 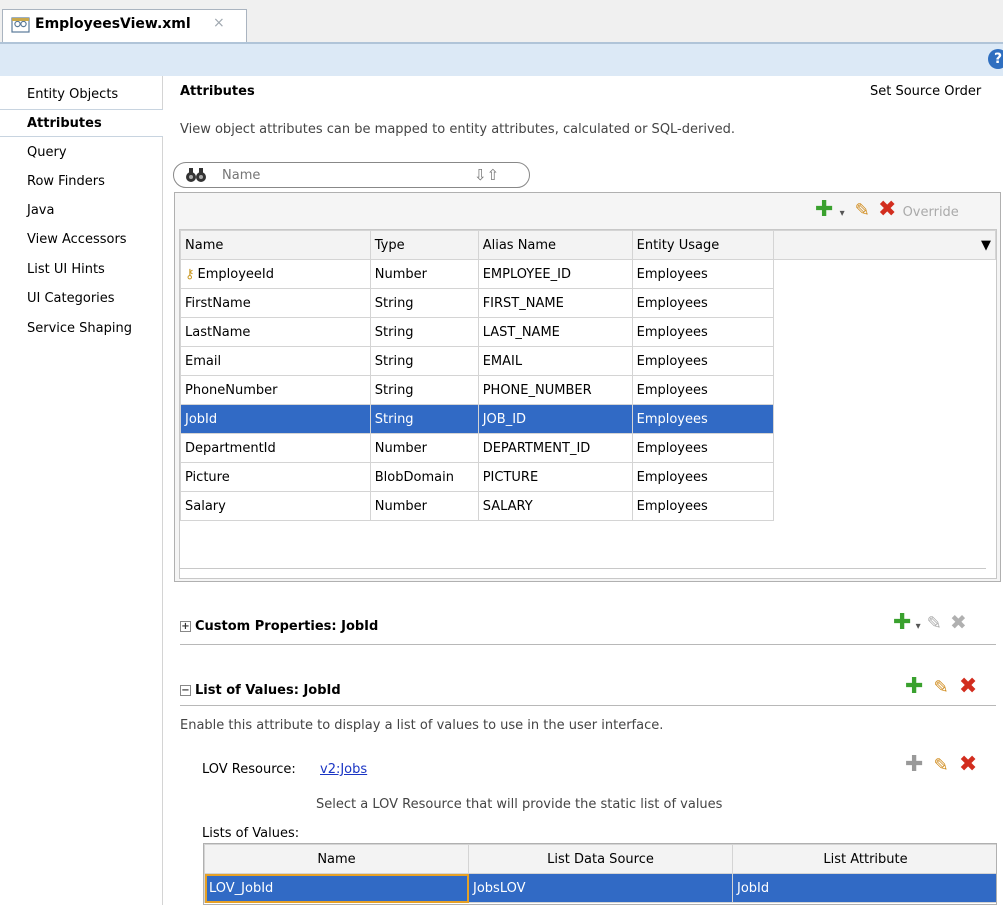 I want to click on cell-alias: PICTURE, so click(x=555, y=477).